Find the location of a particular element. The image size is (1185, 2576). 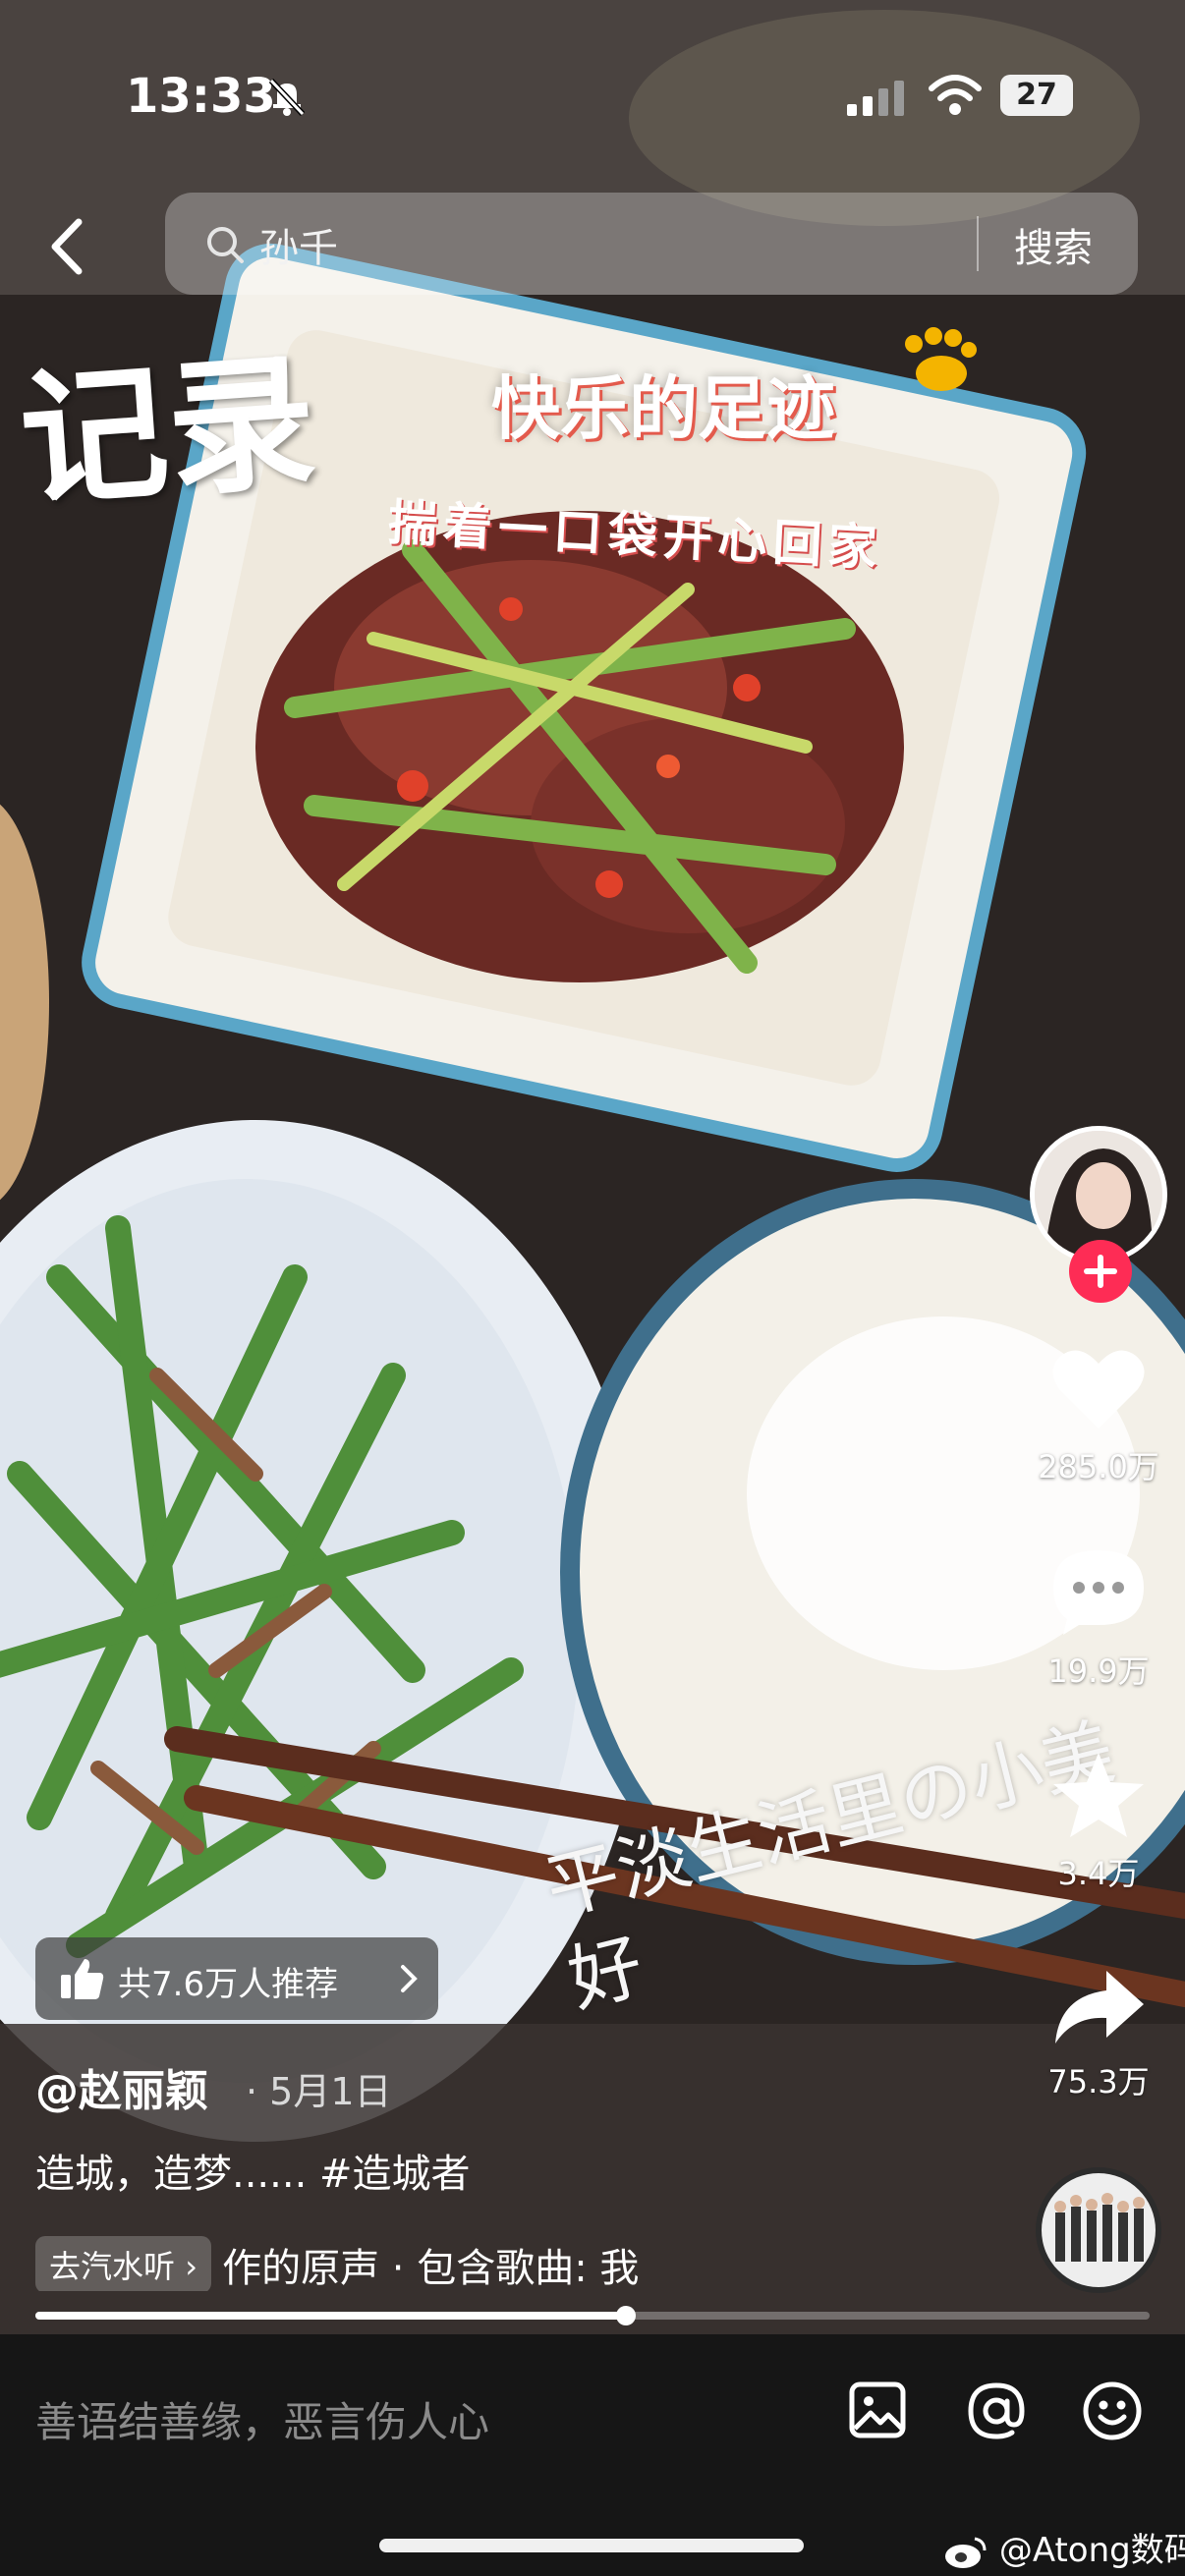

post-date: · 5月1日 is located at coordinates (319, 2091).